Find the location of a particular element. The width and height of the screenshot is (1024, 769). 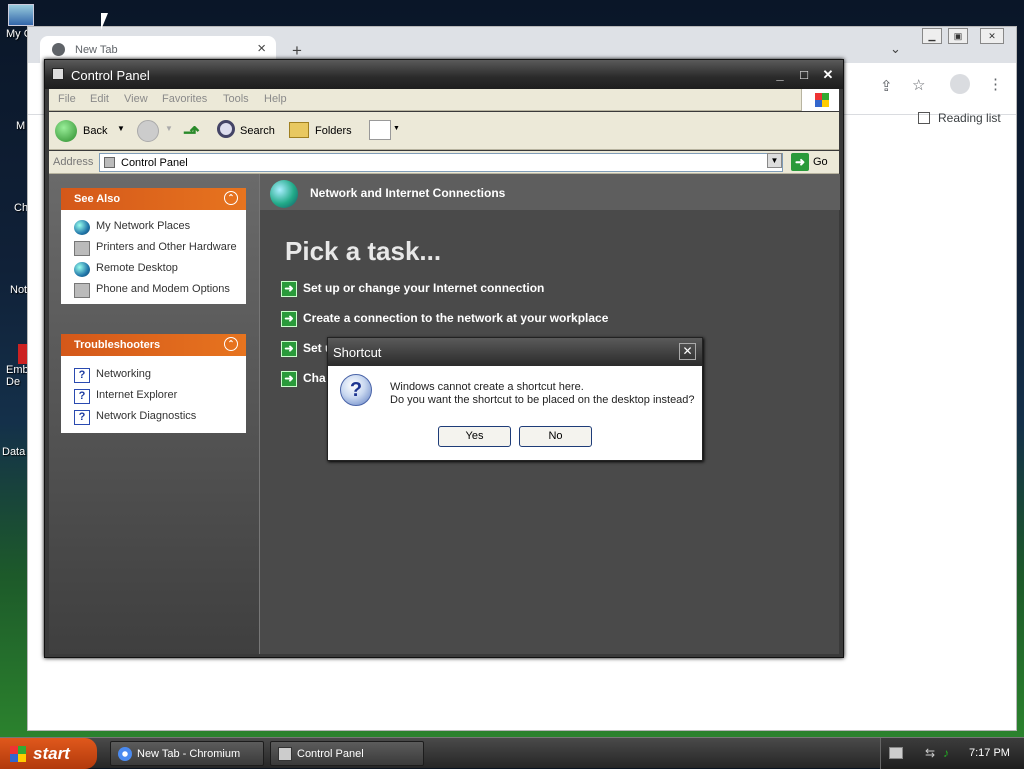

search-button: Search is located at coordinates (249, 132).